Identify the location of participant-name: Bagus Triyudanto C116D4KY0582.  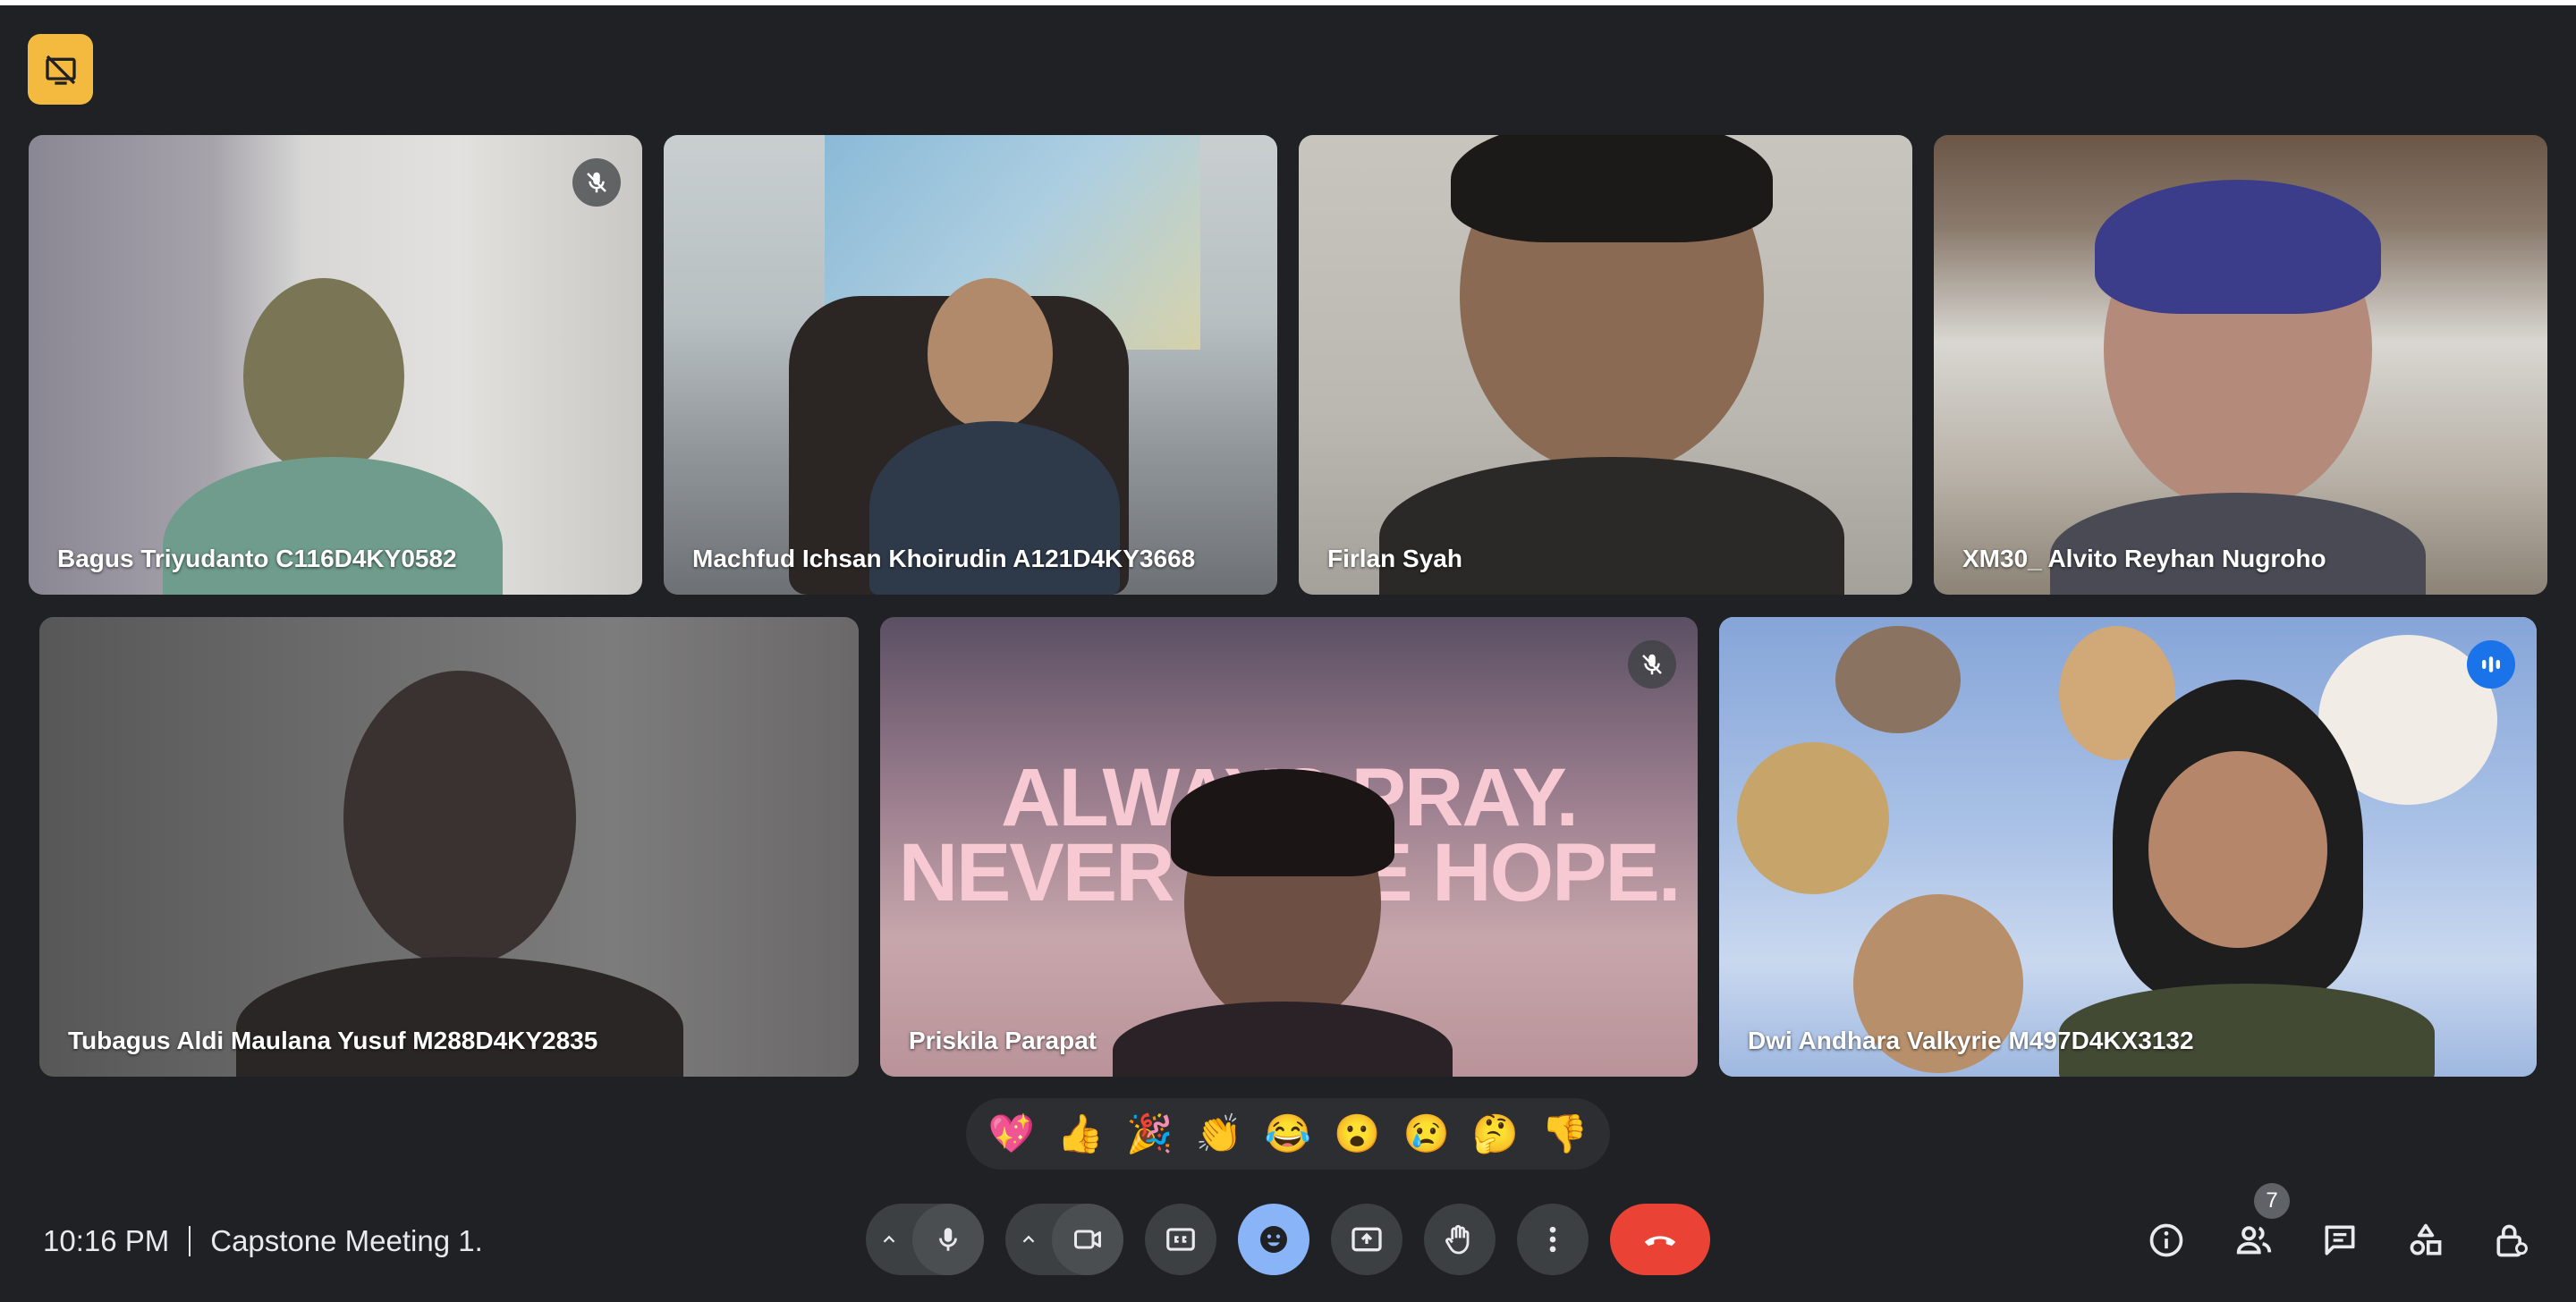
(257, 558).